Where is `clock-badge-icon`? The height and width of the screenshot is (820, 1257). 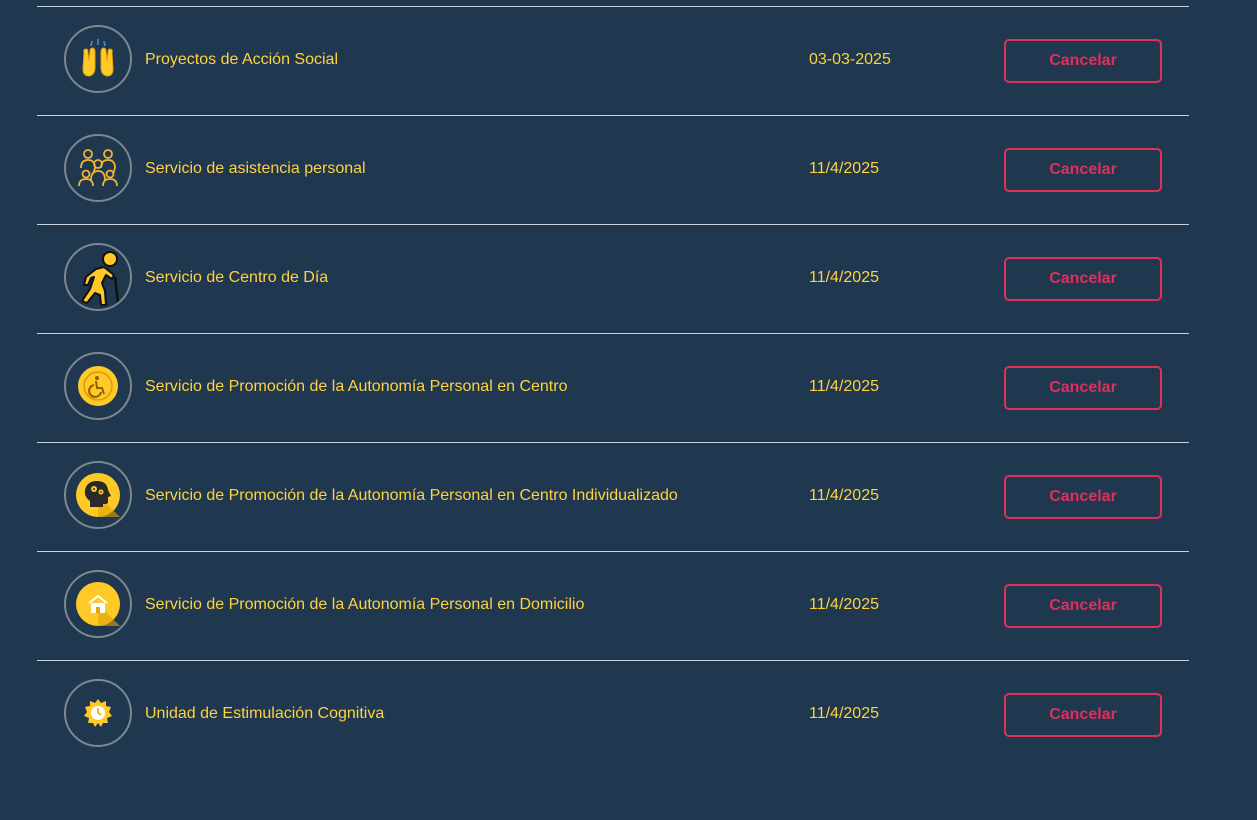 clock-badge-icon is located at coordinates (98, 713).